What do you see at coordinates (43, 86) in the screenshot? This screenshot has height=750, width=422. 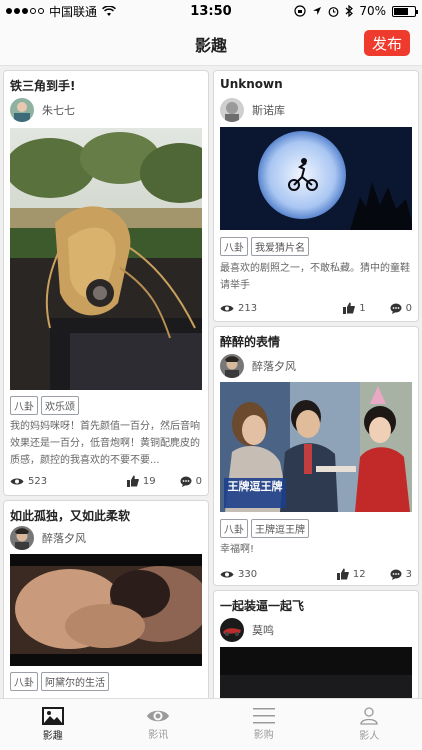 I see `post-title: 铁三角到手!` at bounding box center [43, 86].